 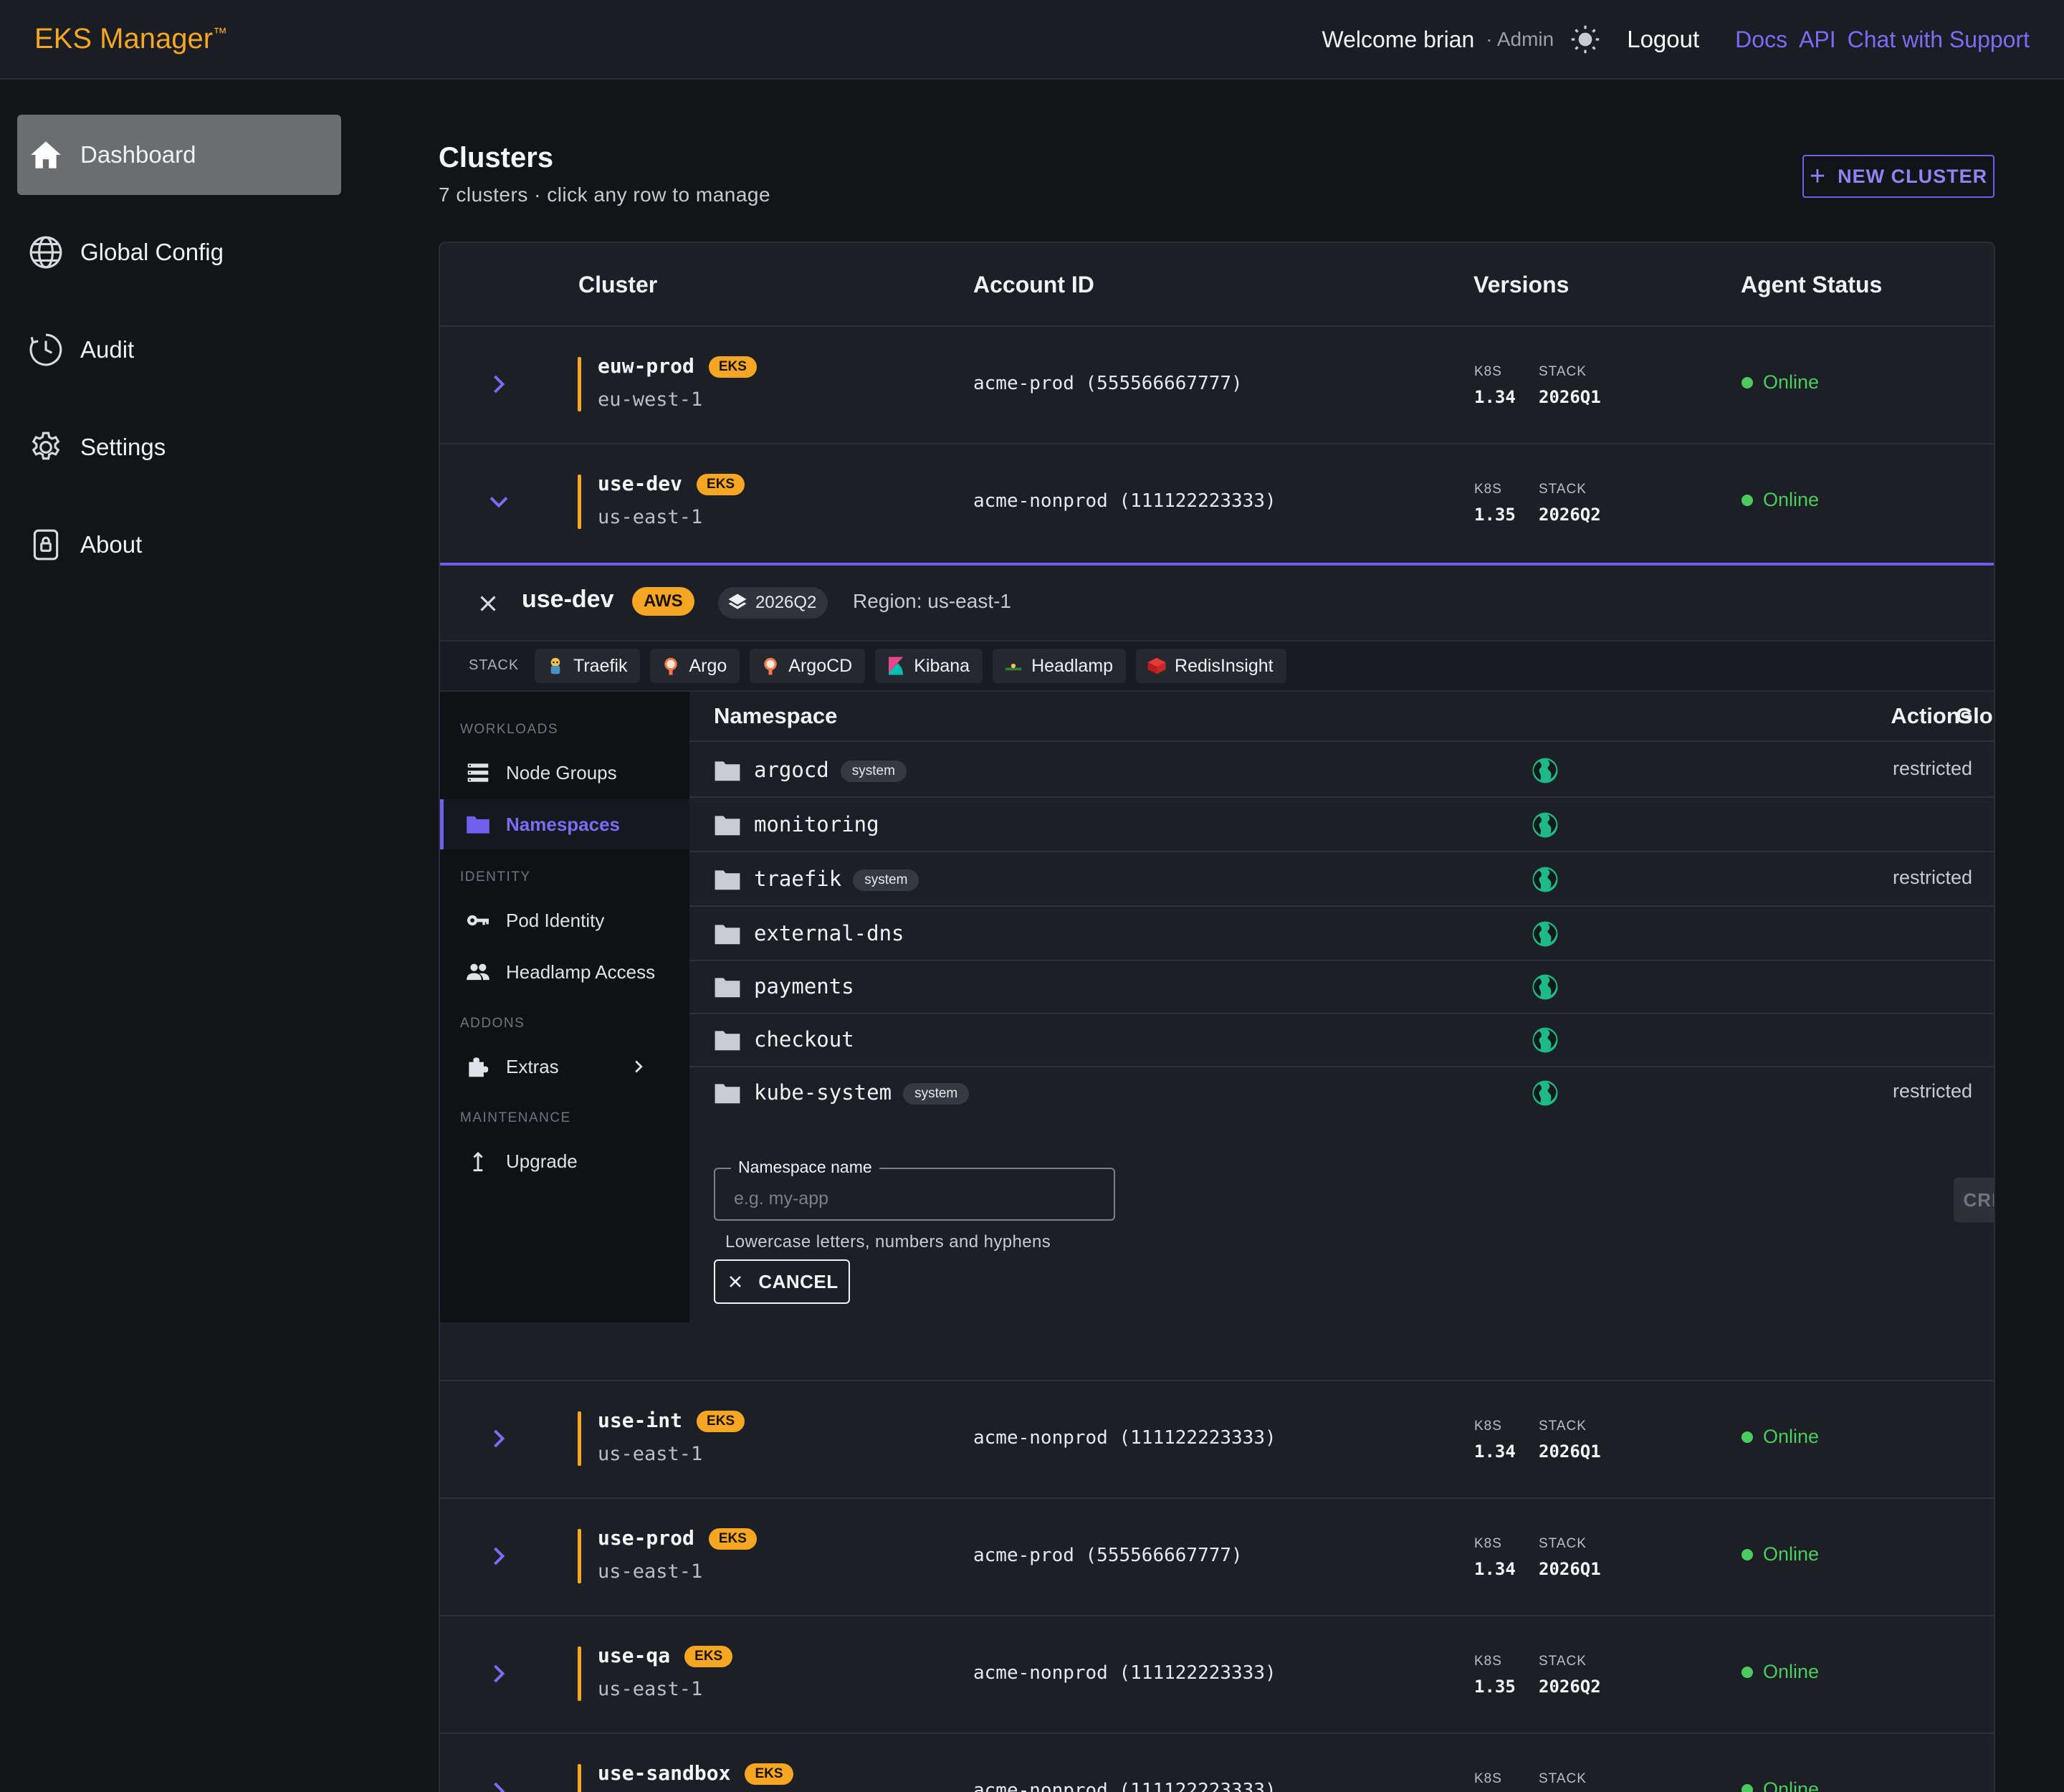 I want to click on docs-link: Docs, so click(x=1761, y=40).